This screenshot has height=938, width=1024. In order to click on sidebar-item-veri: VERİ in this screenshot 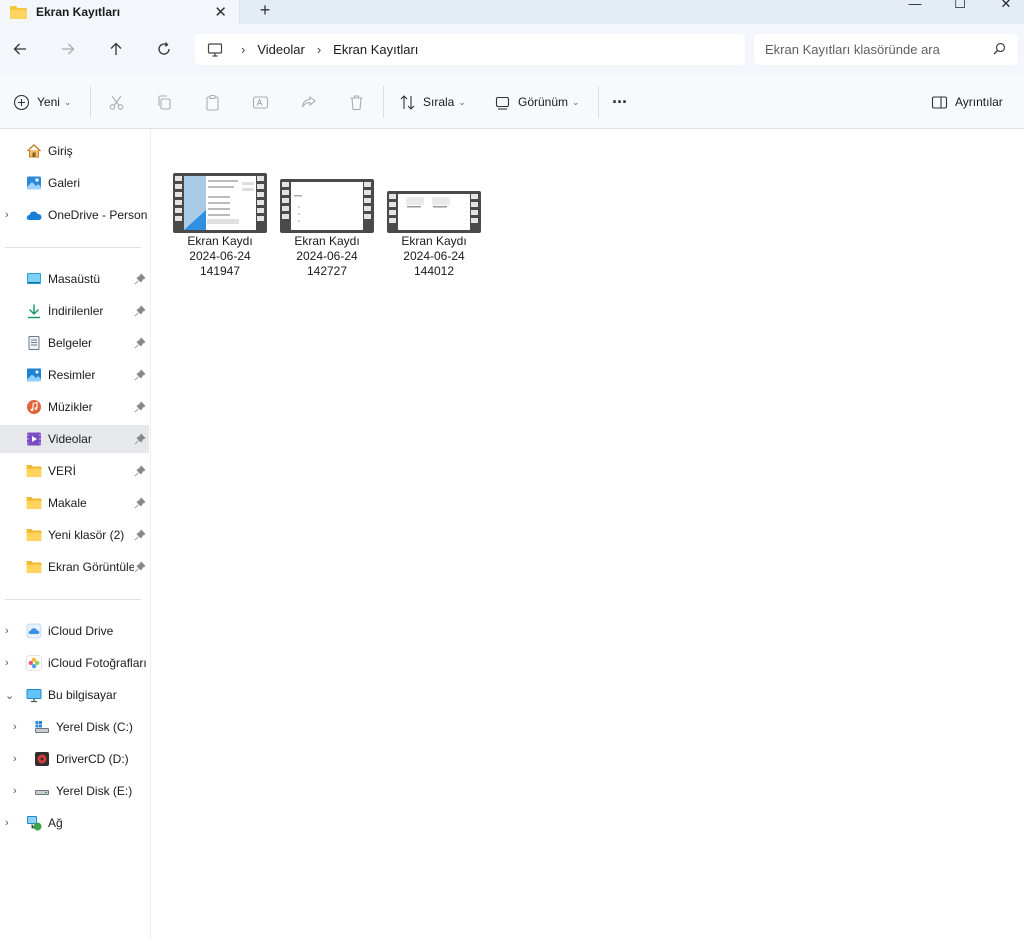, I will do `click(75, 471)`.